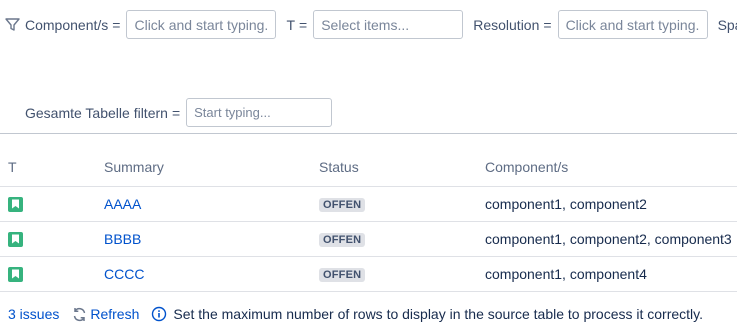 The image size is (737, 330). What do you see at coordinates (124, 274) in the screenshot?
I see `issue-summary-link: CCCC` at bounding box center [124, 274].